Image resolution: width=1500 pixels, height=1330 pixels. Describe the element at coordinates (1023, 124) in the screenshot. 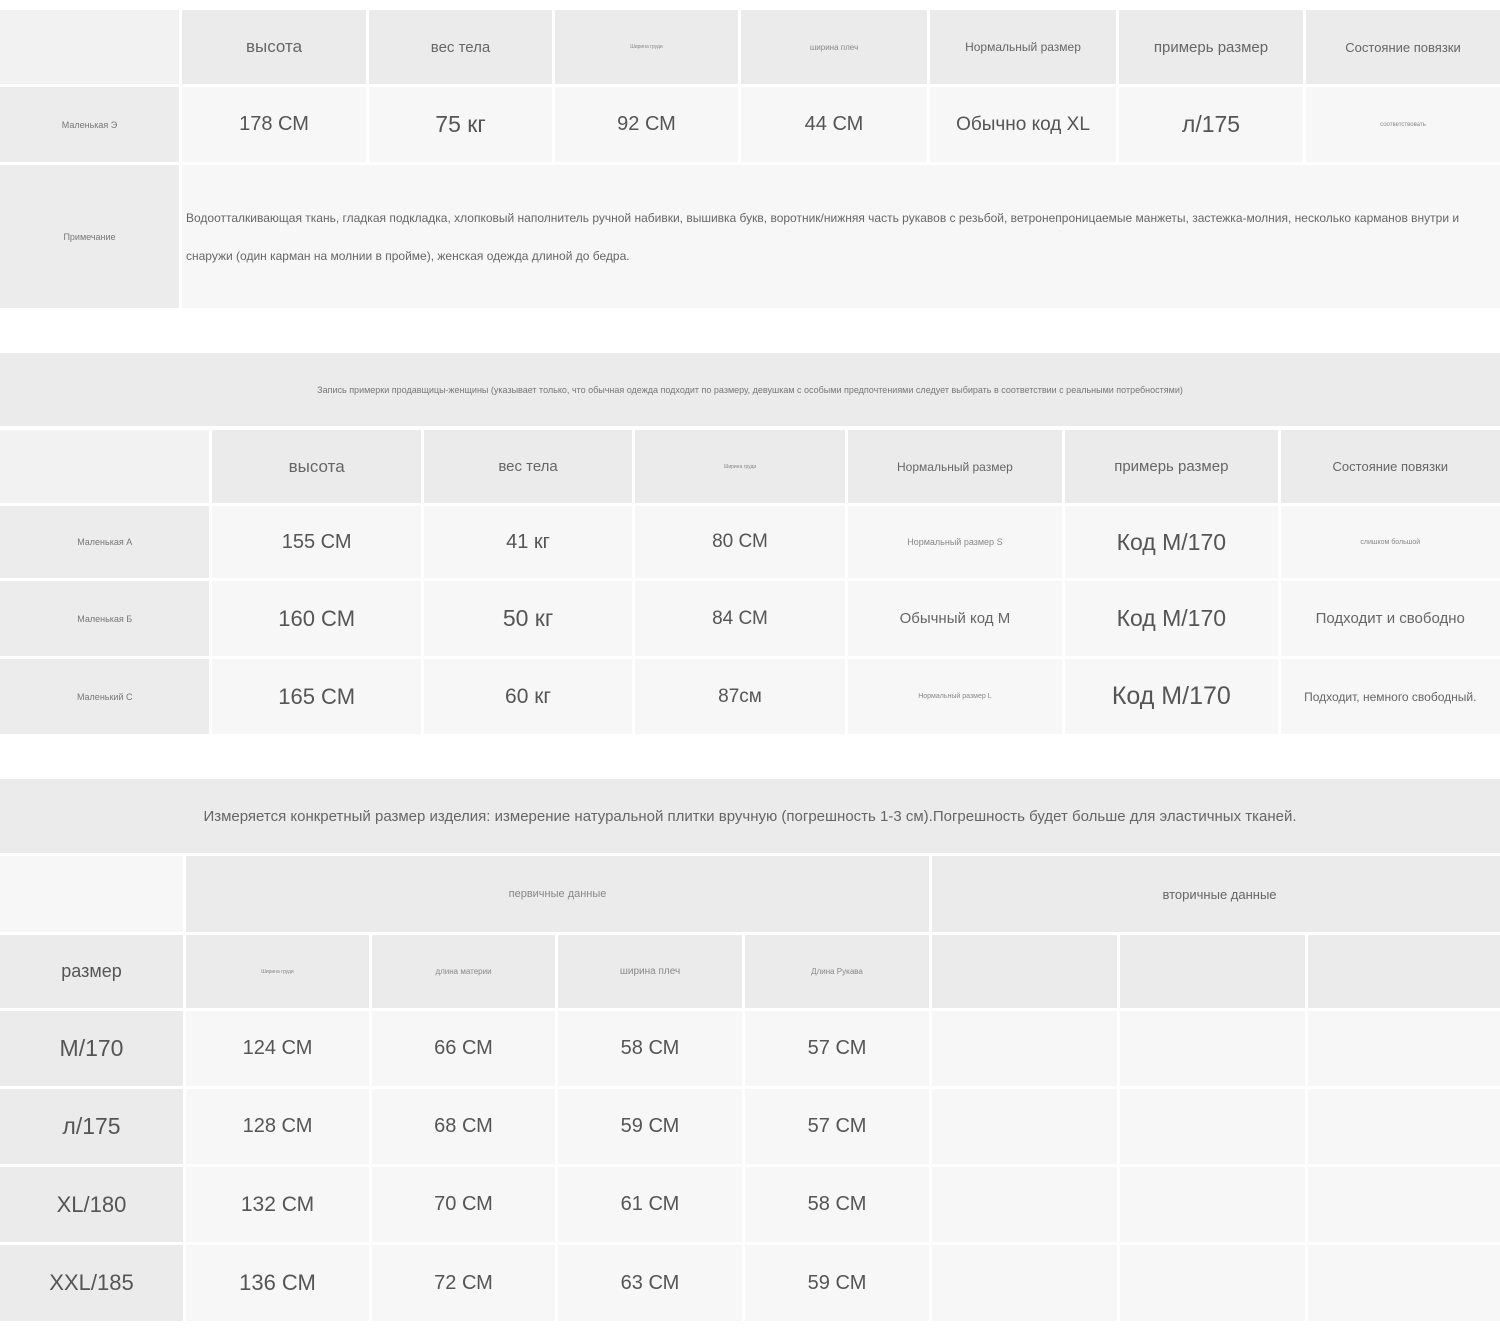

I see `cell-normal-size: Обычно код XL` at that location.